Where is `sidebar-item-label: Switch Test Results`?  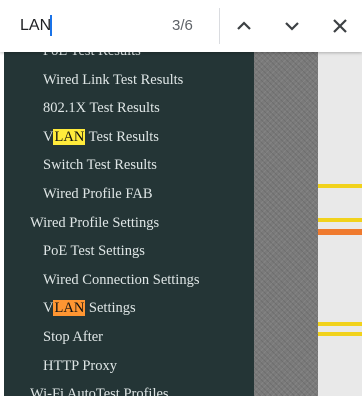 sidebar-item-label: Switch Test Results is located at coordinates (100, 165).